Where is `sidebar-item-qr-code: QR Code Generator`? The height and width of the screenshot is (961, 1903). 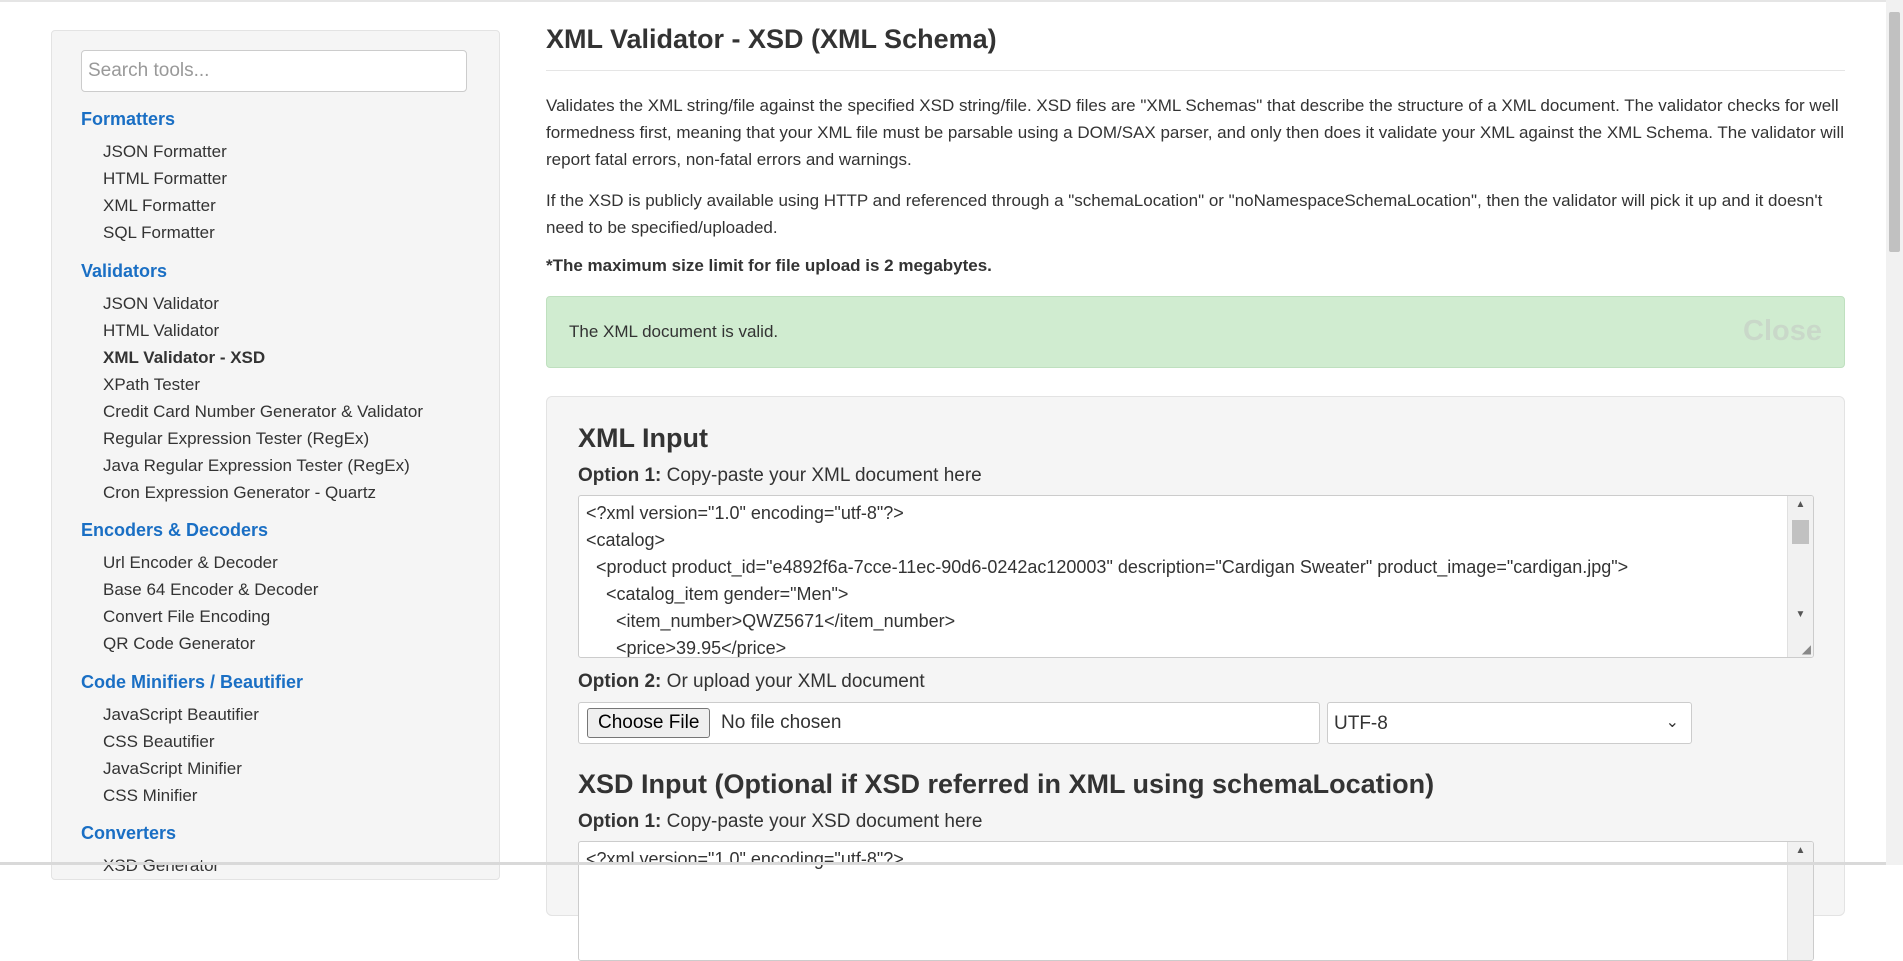 sidebar-item-qr-code: QR Code Generator is located at coordinates (179, 644).